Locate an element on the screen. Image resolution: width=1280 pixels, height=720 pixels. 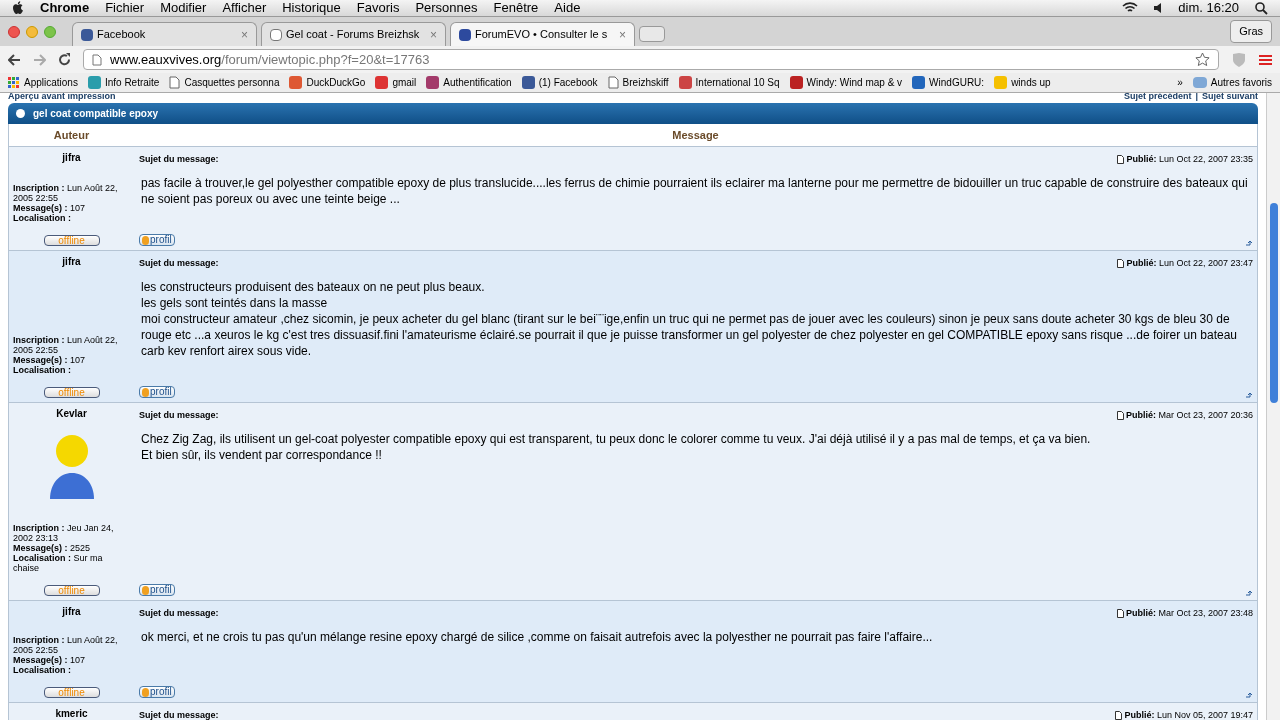
menu-item: Fenêtre is located at coordinates (516, 9).